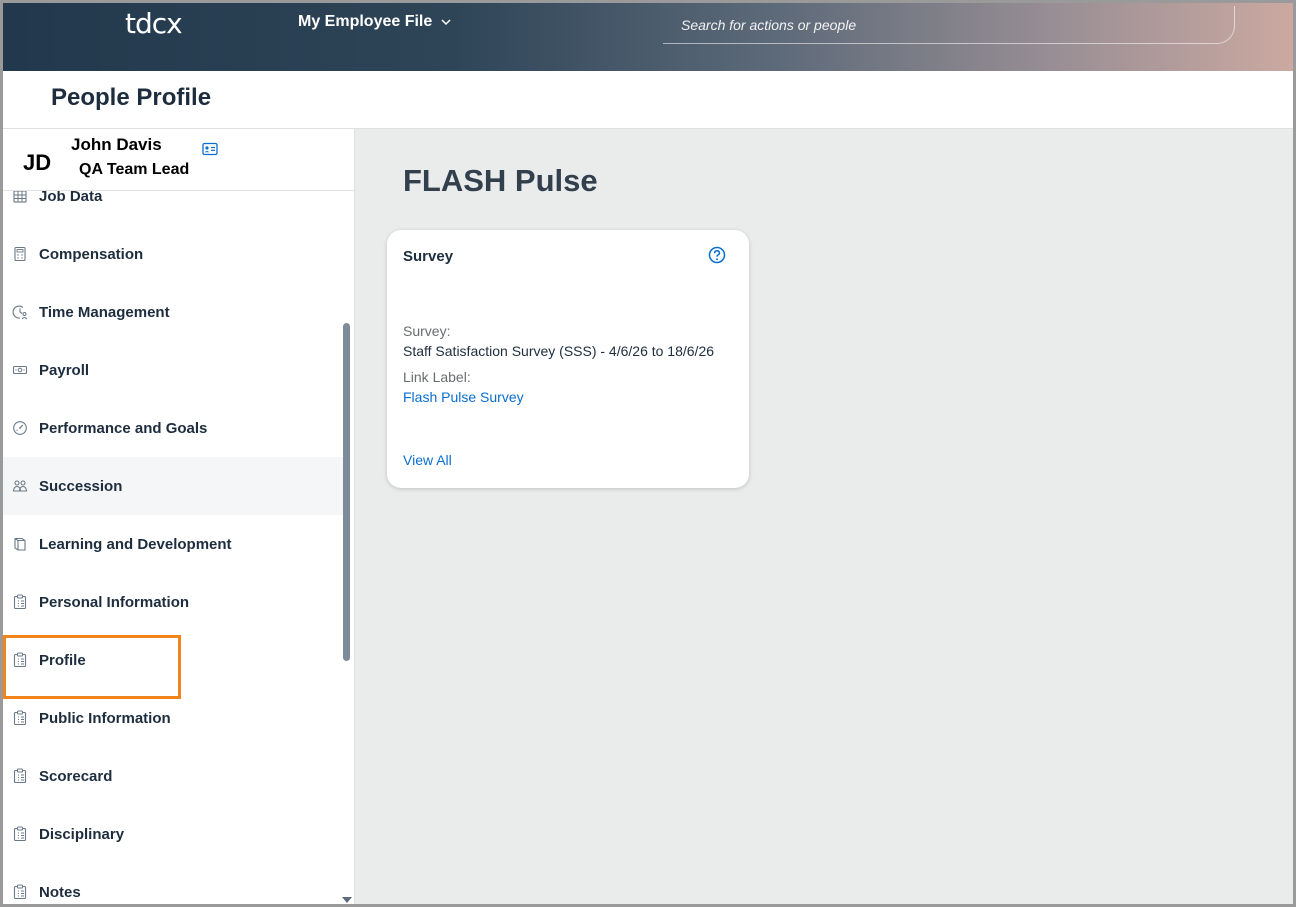 The height and width of the screenshot is (907, 1296). I want to click on sidebar-item-label: Personal Information, so click(114, 602).